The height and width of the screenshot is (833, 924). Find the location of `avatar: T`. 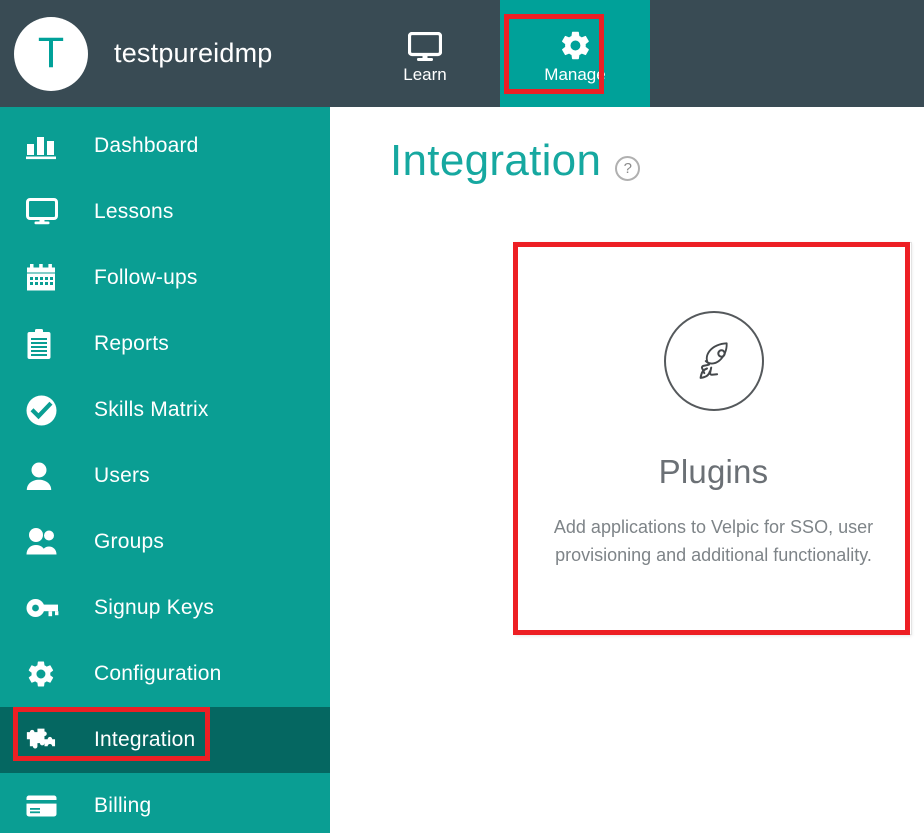

avatar: T is located at coordinates (51, 53).